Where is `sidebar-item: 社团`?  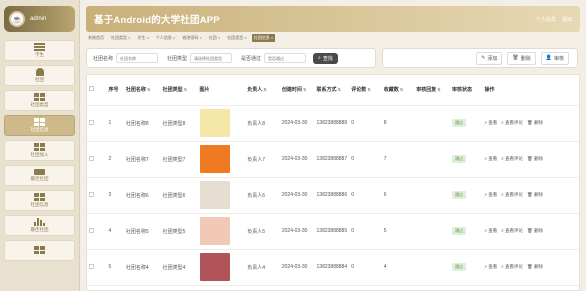
sidebar-item: 社团 is located at coordinates (39, 75).